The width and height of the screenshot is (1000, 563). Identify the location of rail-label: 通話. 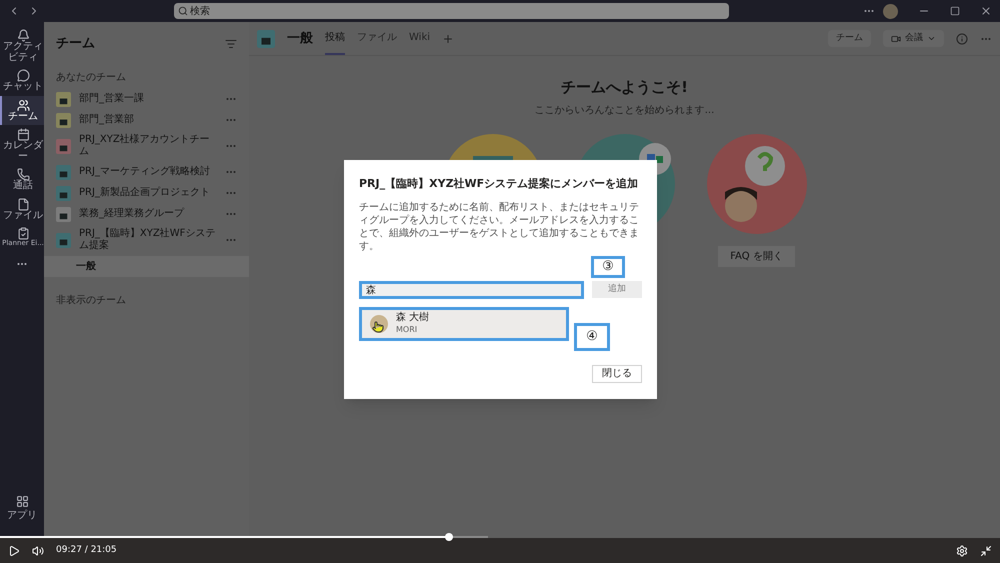
(23, 186).